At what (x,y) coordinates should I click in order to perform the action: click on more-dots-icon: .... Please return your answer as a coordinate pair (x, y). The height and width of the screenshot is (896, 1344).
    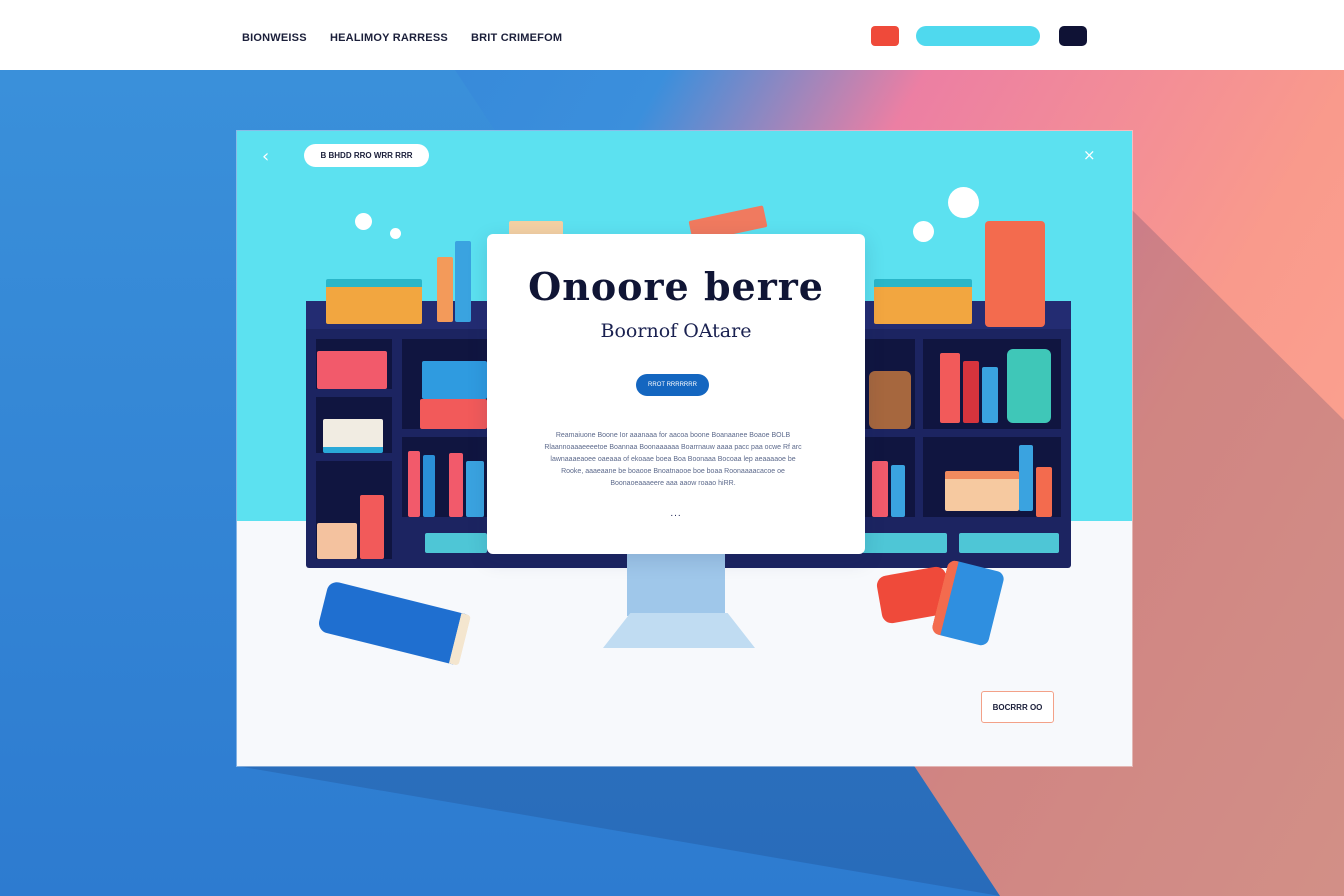
    Looking at the image, I should click on (676, 513).